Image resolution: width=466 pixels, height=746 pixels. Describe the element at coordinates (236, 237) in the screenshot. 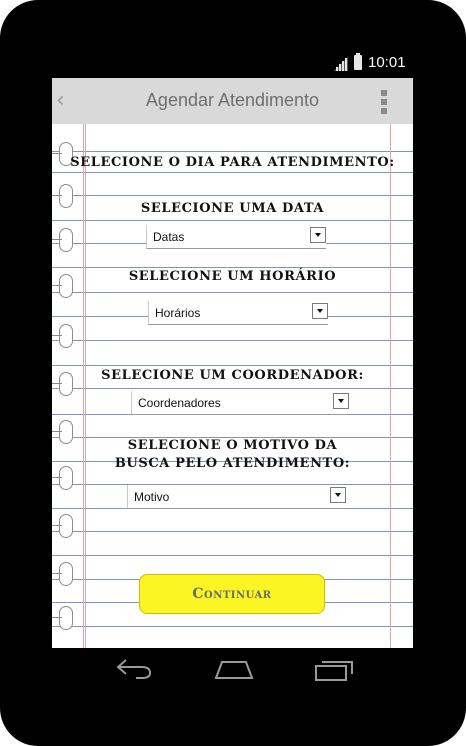

I see `date-select: Datas` at that location.